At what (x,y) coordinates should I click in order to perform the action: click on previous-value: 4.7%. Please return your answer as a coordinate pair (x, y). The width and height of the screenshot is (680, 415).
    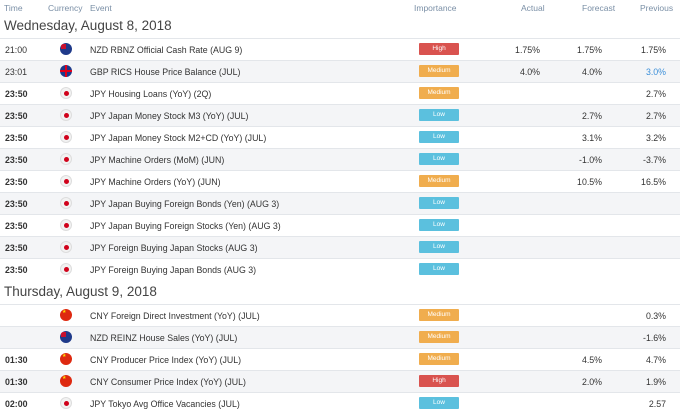
    Looking at the image, I should click on (655, 360).